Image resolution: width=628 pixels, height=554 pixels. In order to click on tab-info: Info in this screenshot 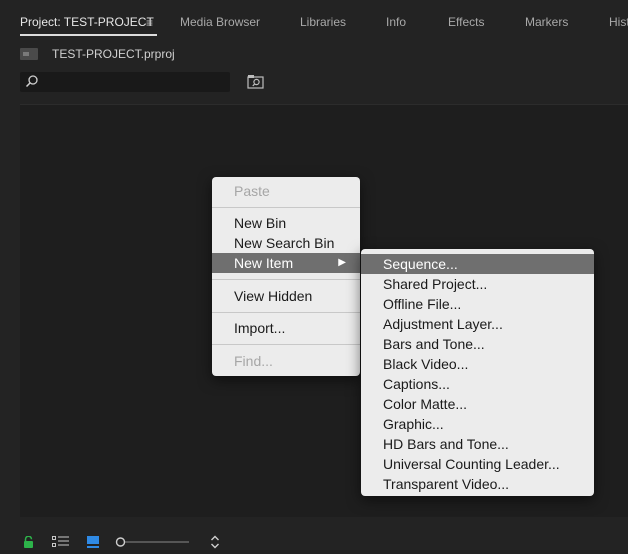, I will do `click(396, 22)`.